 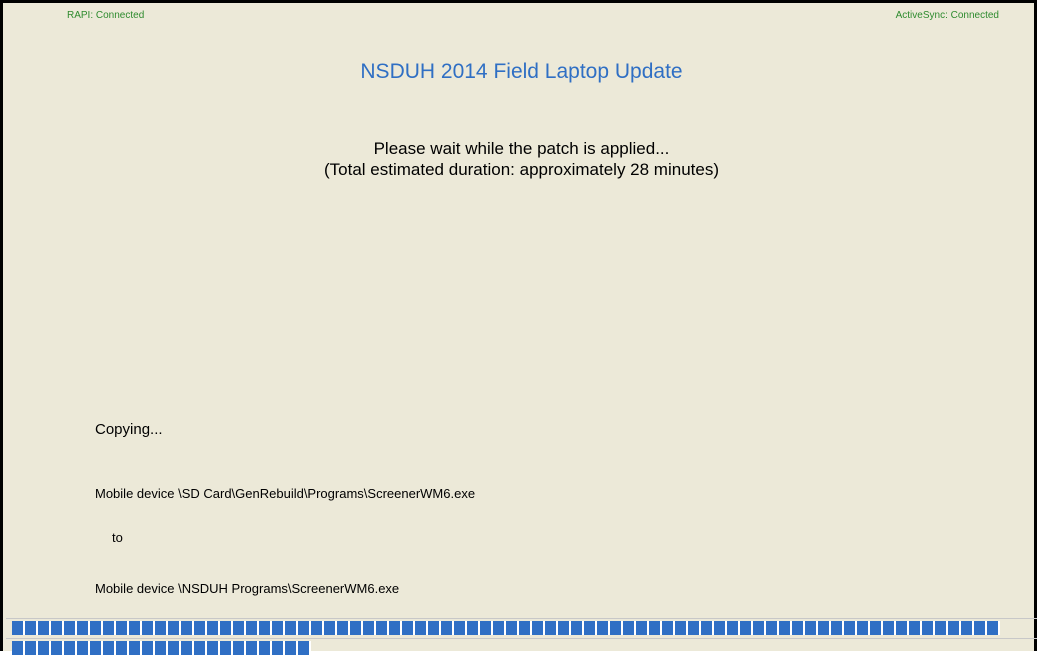 What do you see at coordinates (506, 628) in the screenshot?
I see `file-progress-fill` at bounding box center [506, 628].